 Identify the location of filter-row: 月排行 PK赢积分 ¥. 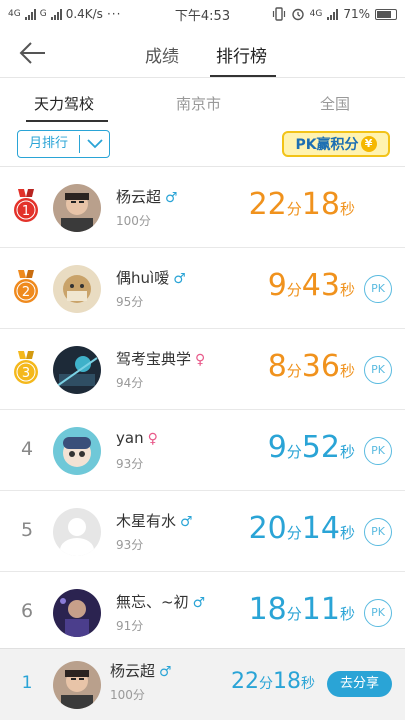
(202, 146).